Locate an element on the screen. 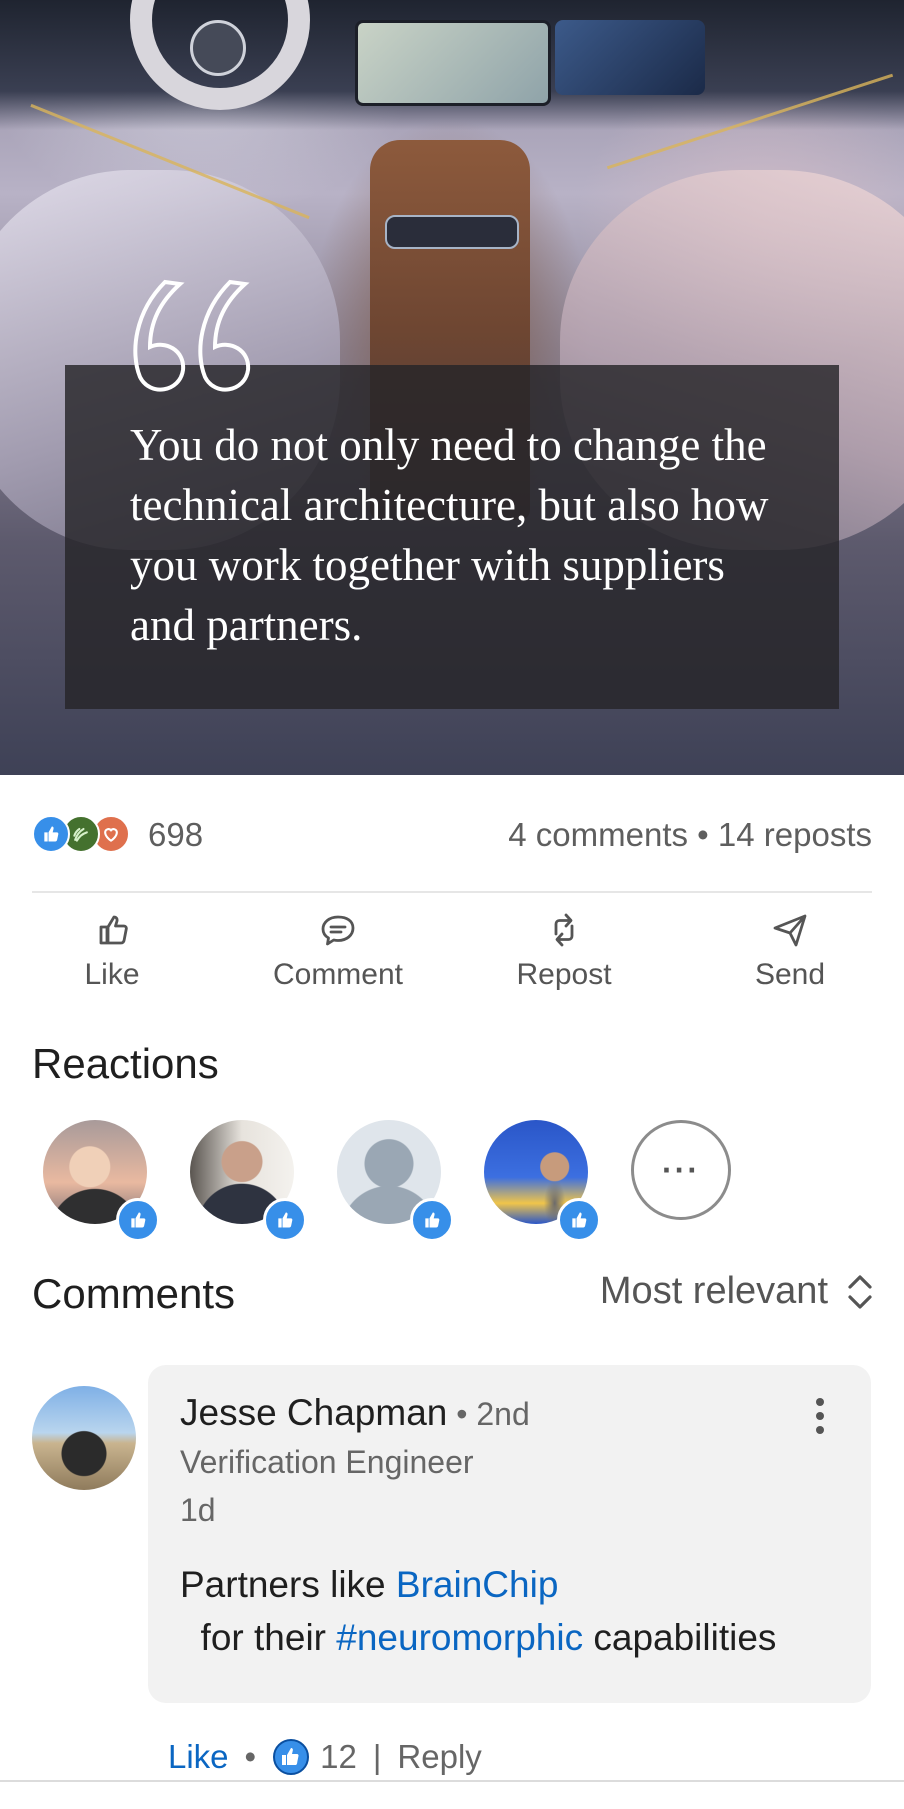  comment-timestamp: 1d is located at coordinates (198, 1510).